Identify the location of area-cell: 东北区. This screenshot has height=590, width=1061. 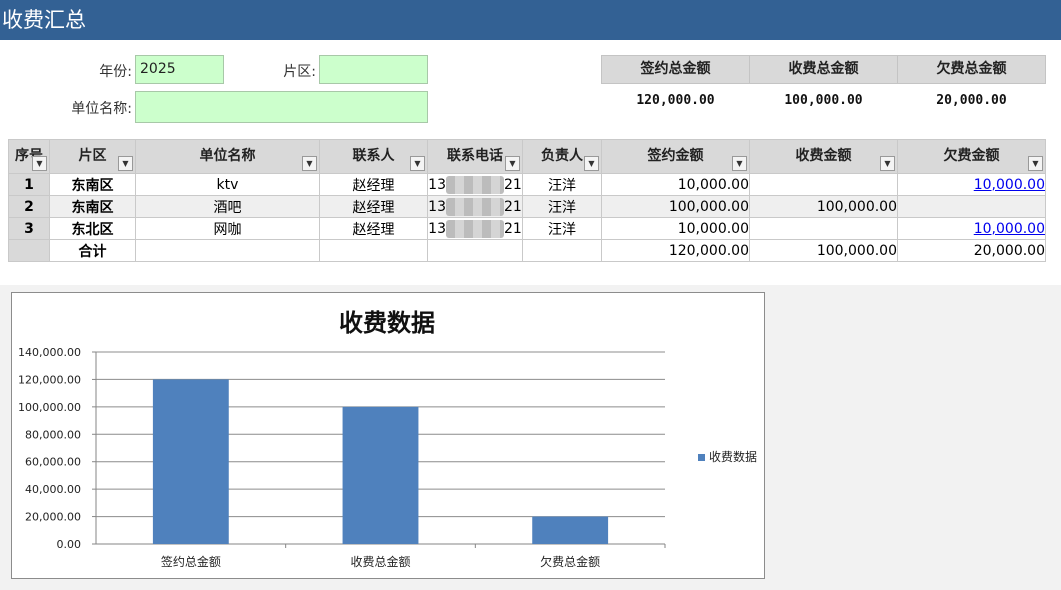
(92, 228).